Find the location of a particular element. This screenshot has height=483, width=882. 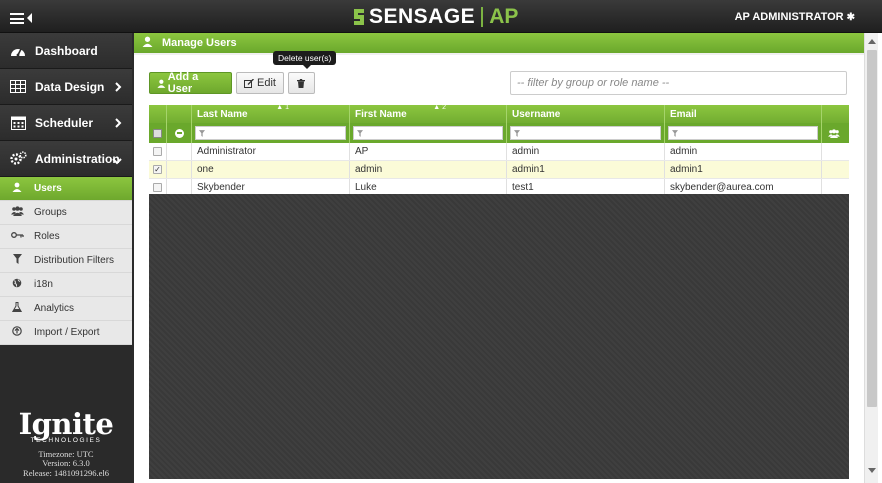

cell-email: admin1 is located at coordinates (743, 169).